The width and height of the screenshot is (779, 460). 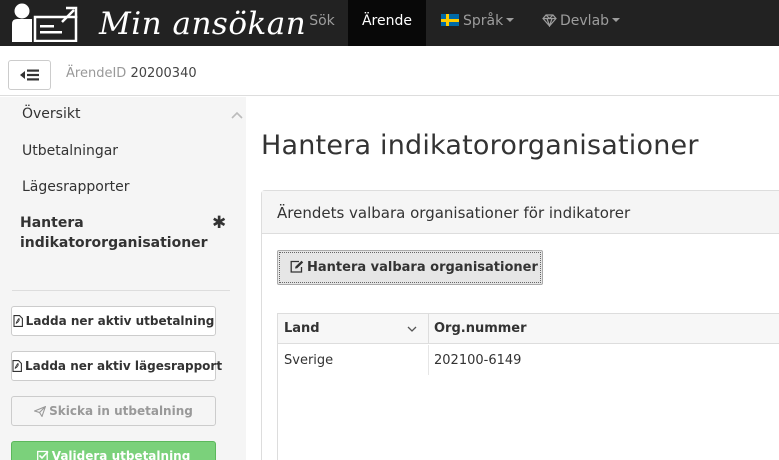 What do you see at coordinates (120, 321) in the screenshot?
I see `download-active-payment-label: Ladda ner aktiv utbetalning` at bounding box center [120, 321].